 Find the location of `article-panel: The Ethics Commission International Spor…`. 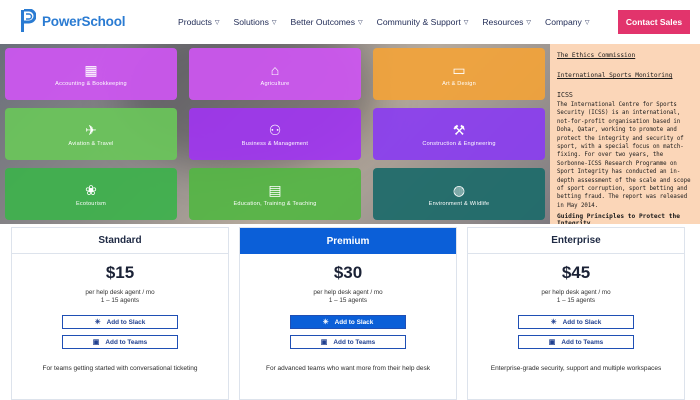

article-panel: The Ethics Commission International Spor… is located at coordinates (625, 134).